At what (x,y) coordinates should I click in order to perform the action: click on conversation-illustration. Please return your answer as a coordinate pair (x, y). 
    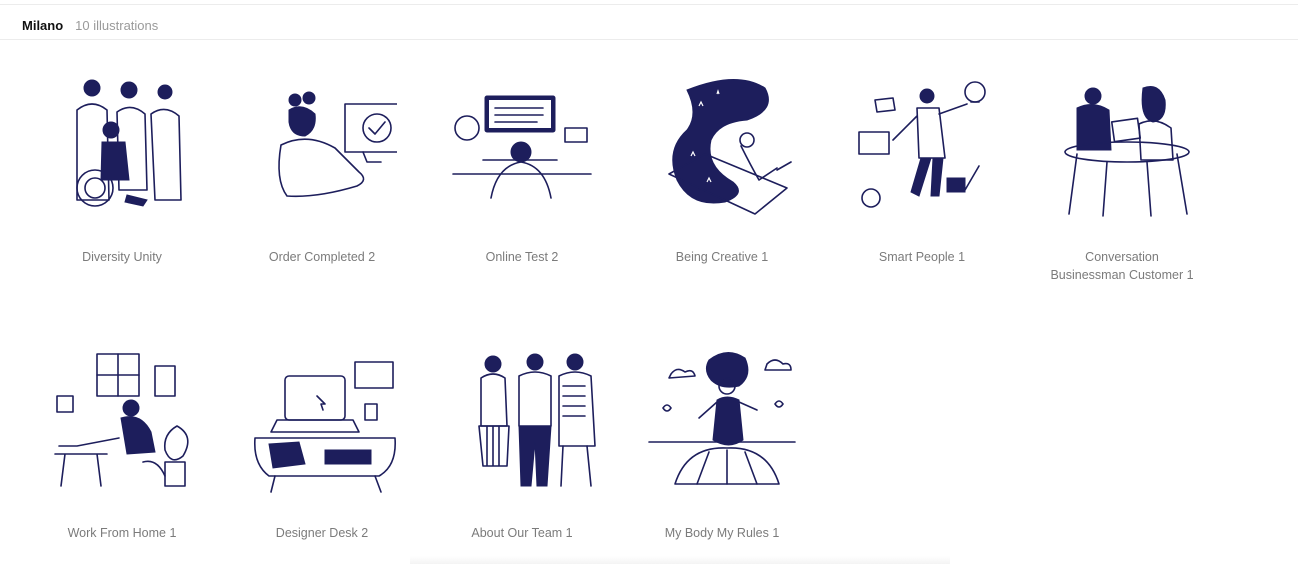
    Looking at the image, I should click on (1127, 151).